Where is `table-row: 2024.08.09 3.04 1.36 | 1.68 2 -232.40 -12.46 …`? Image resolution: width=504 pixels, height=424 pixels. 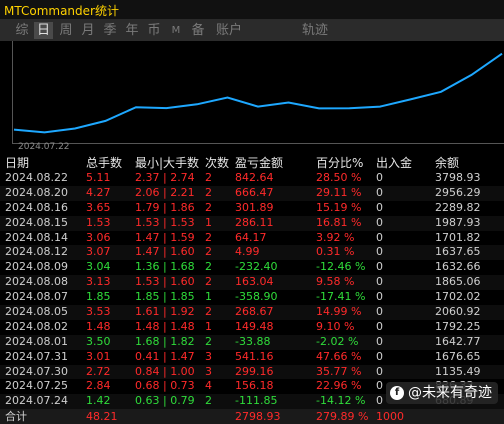
table-row: 2024.08.09 3.04 1.36 | 1.68 2 -232.40 -12.46 … is located at coordinates (252, 268).